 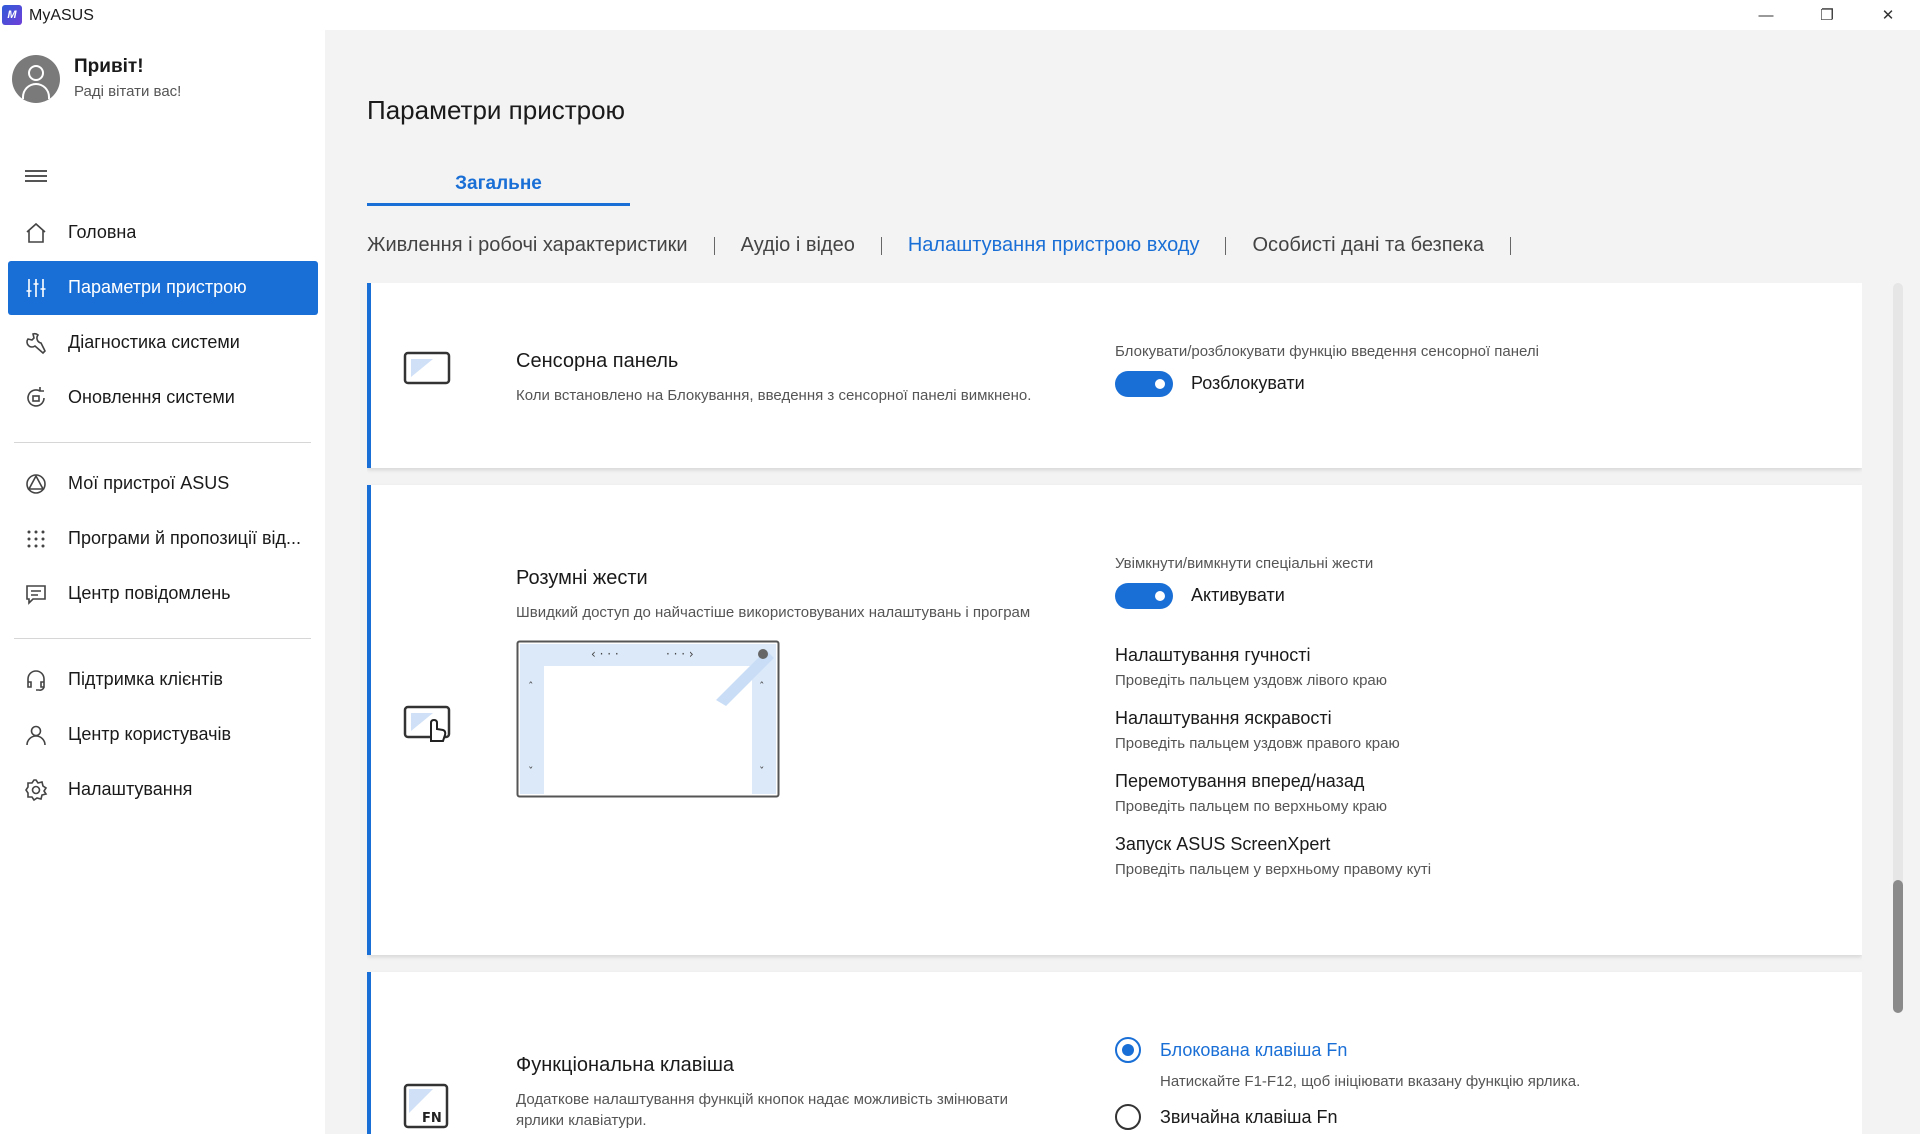 I want to click on sidebar-item-my-devices: Мої пристрої ASUS, so click(x=163, y=484).